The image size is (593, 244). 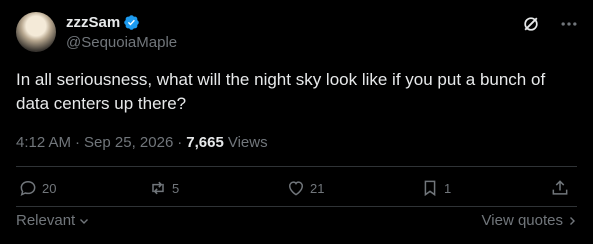 I want to click on reply-count: 20, so click(x=49, y=188).